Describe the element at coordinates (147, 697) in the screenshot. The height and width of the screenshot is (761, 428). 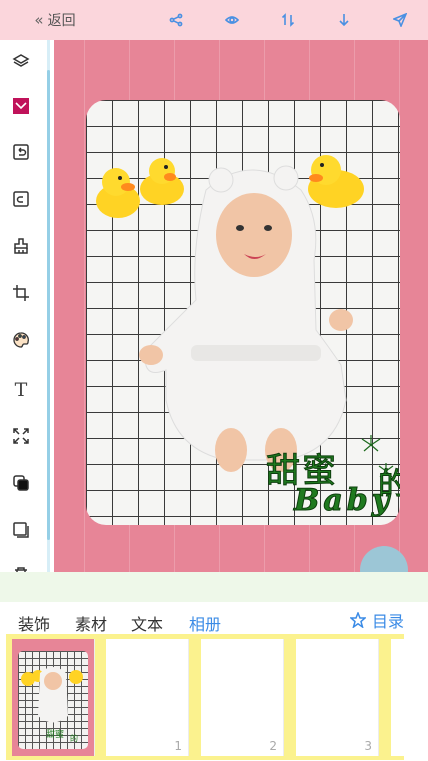
I see `page-thumbnail-1: 1` at that location.